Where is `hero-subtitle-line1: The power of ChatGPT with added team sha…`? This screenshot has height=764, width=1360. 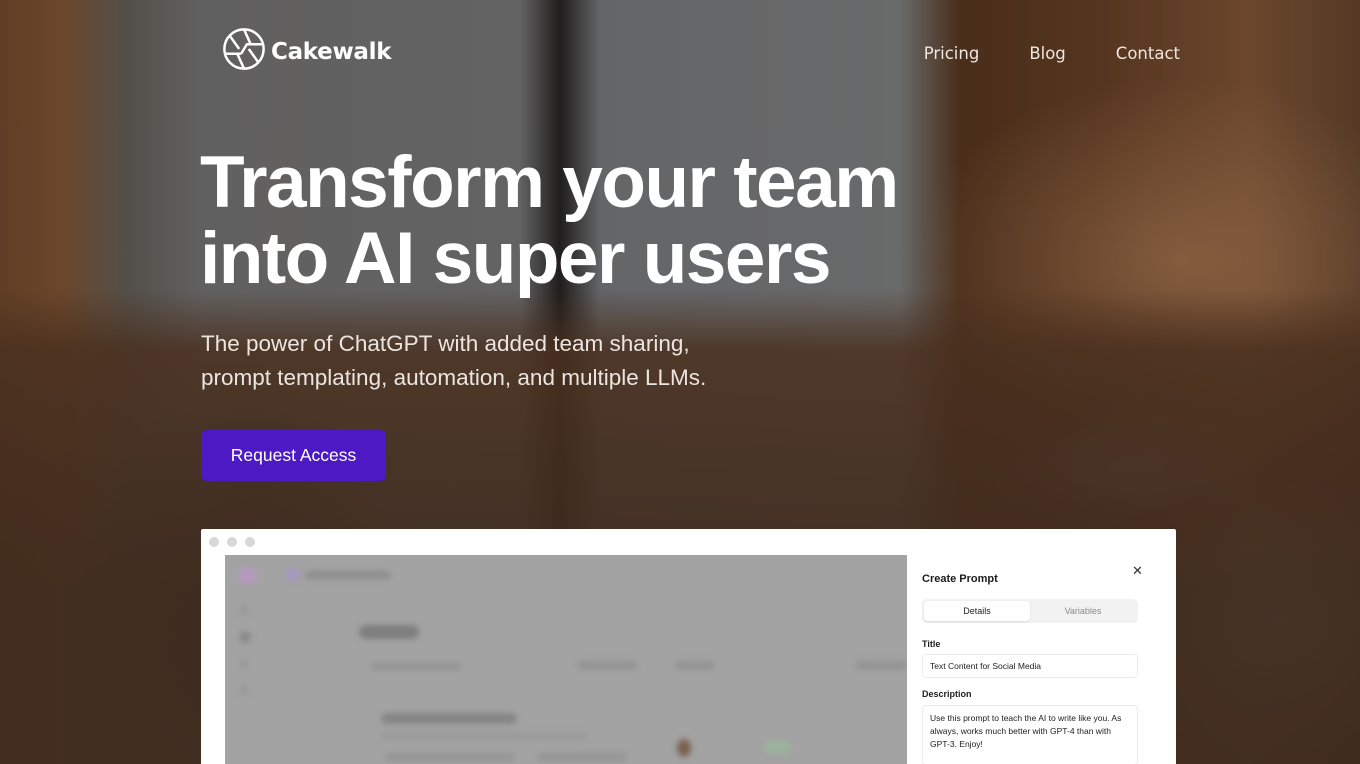 hero-subtitle-line1: The power of ChatGPT with added team sha… is located at coordinates (445, 343).